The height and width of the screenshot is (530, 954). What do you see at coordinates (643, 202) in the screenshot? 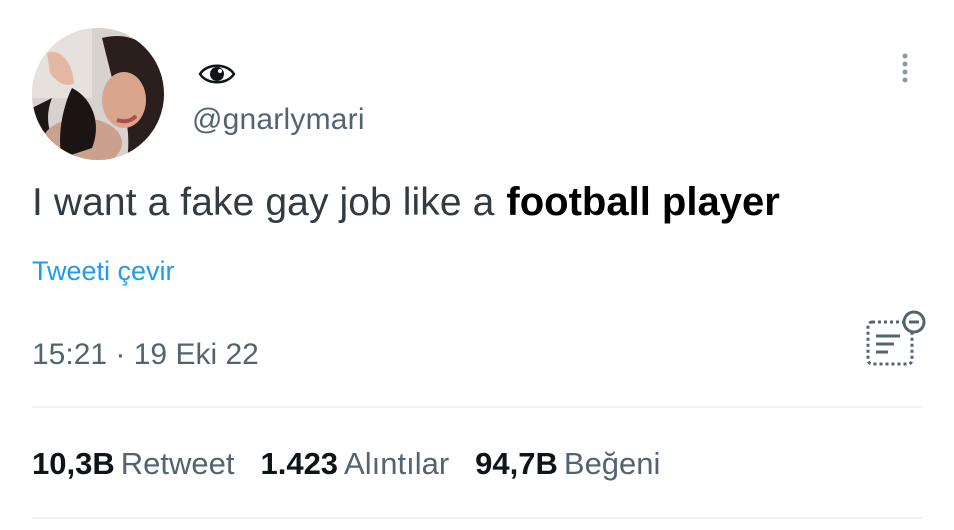
I see `tweet-text-bold: football player` at bounding box center [643, 202].